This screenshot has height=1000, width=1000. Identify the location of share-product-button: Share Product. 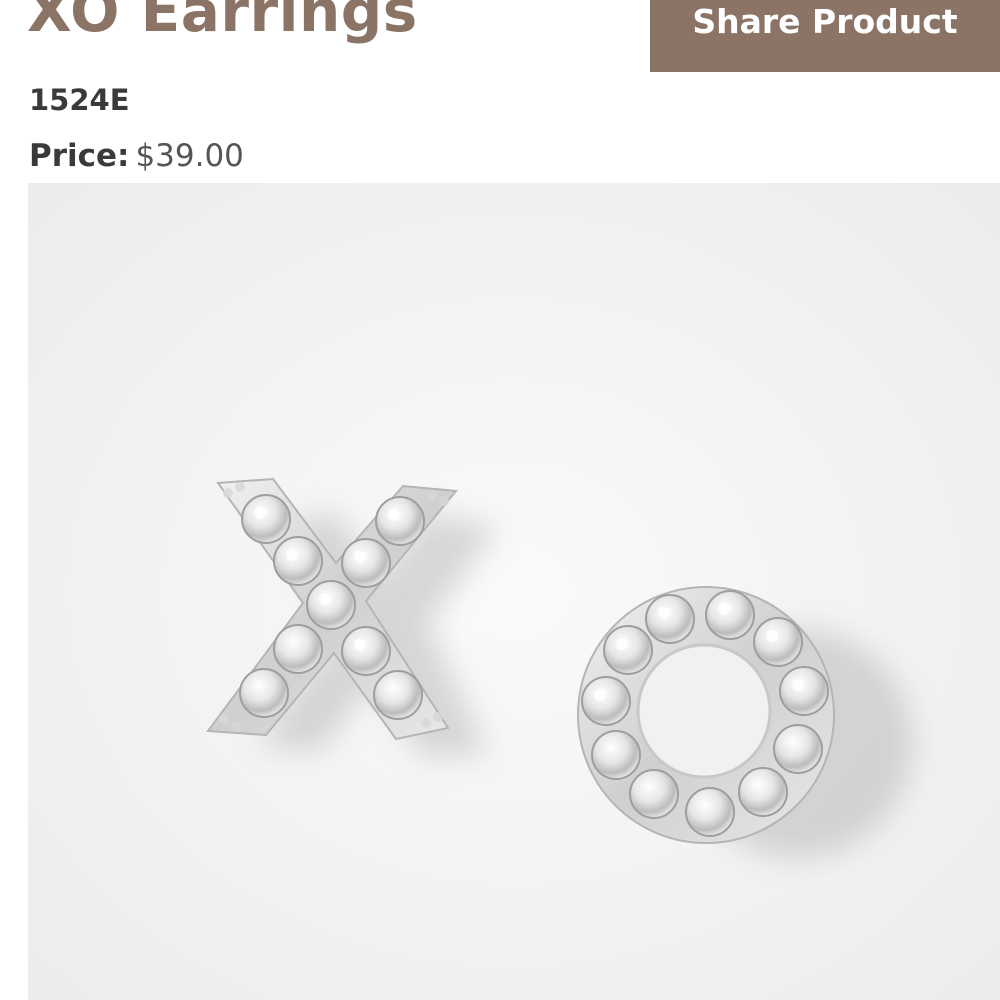
(825, 36).